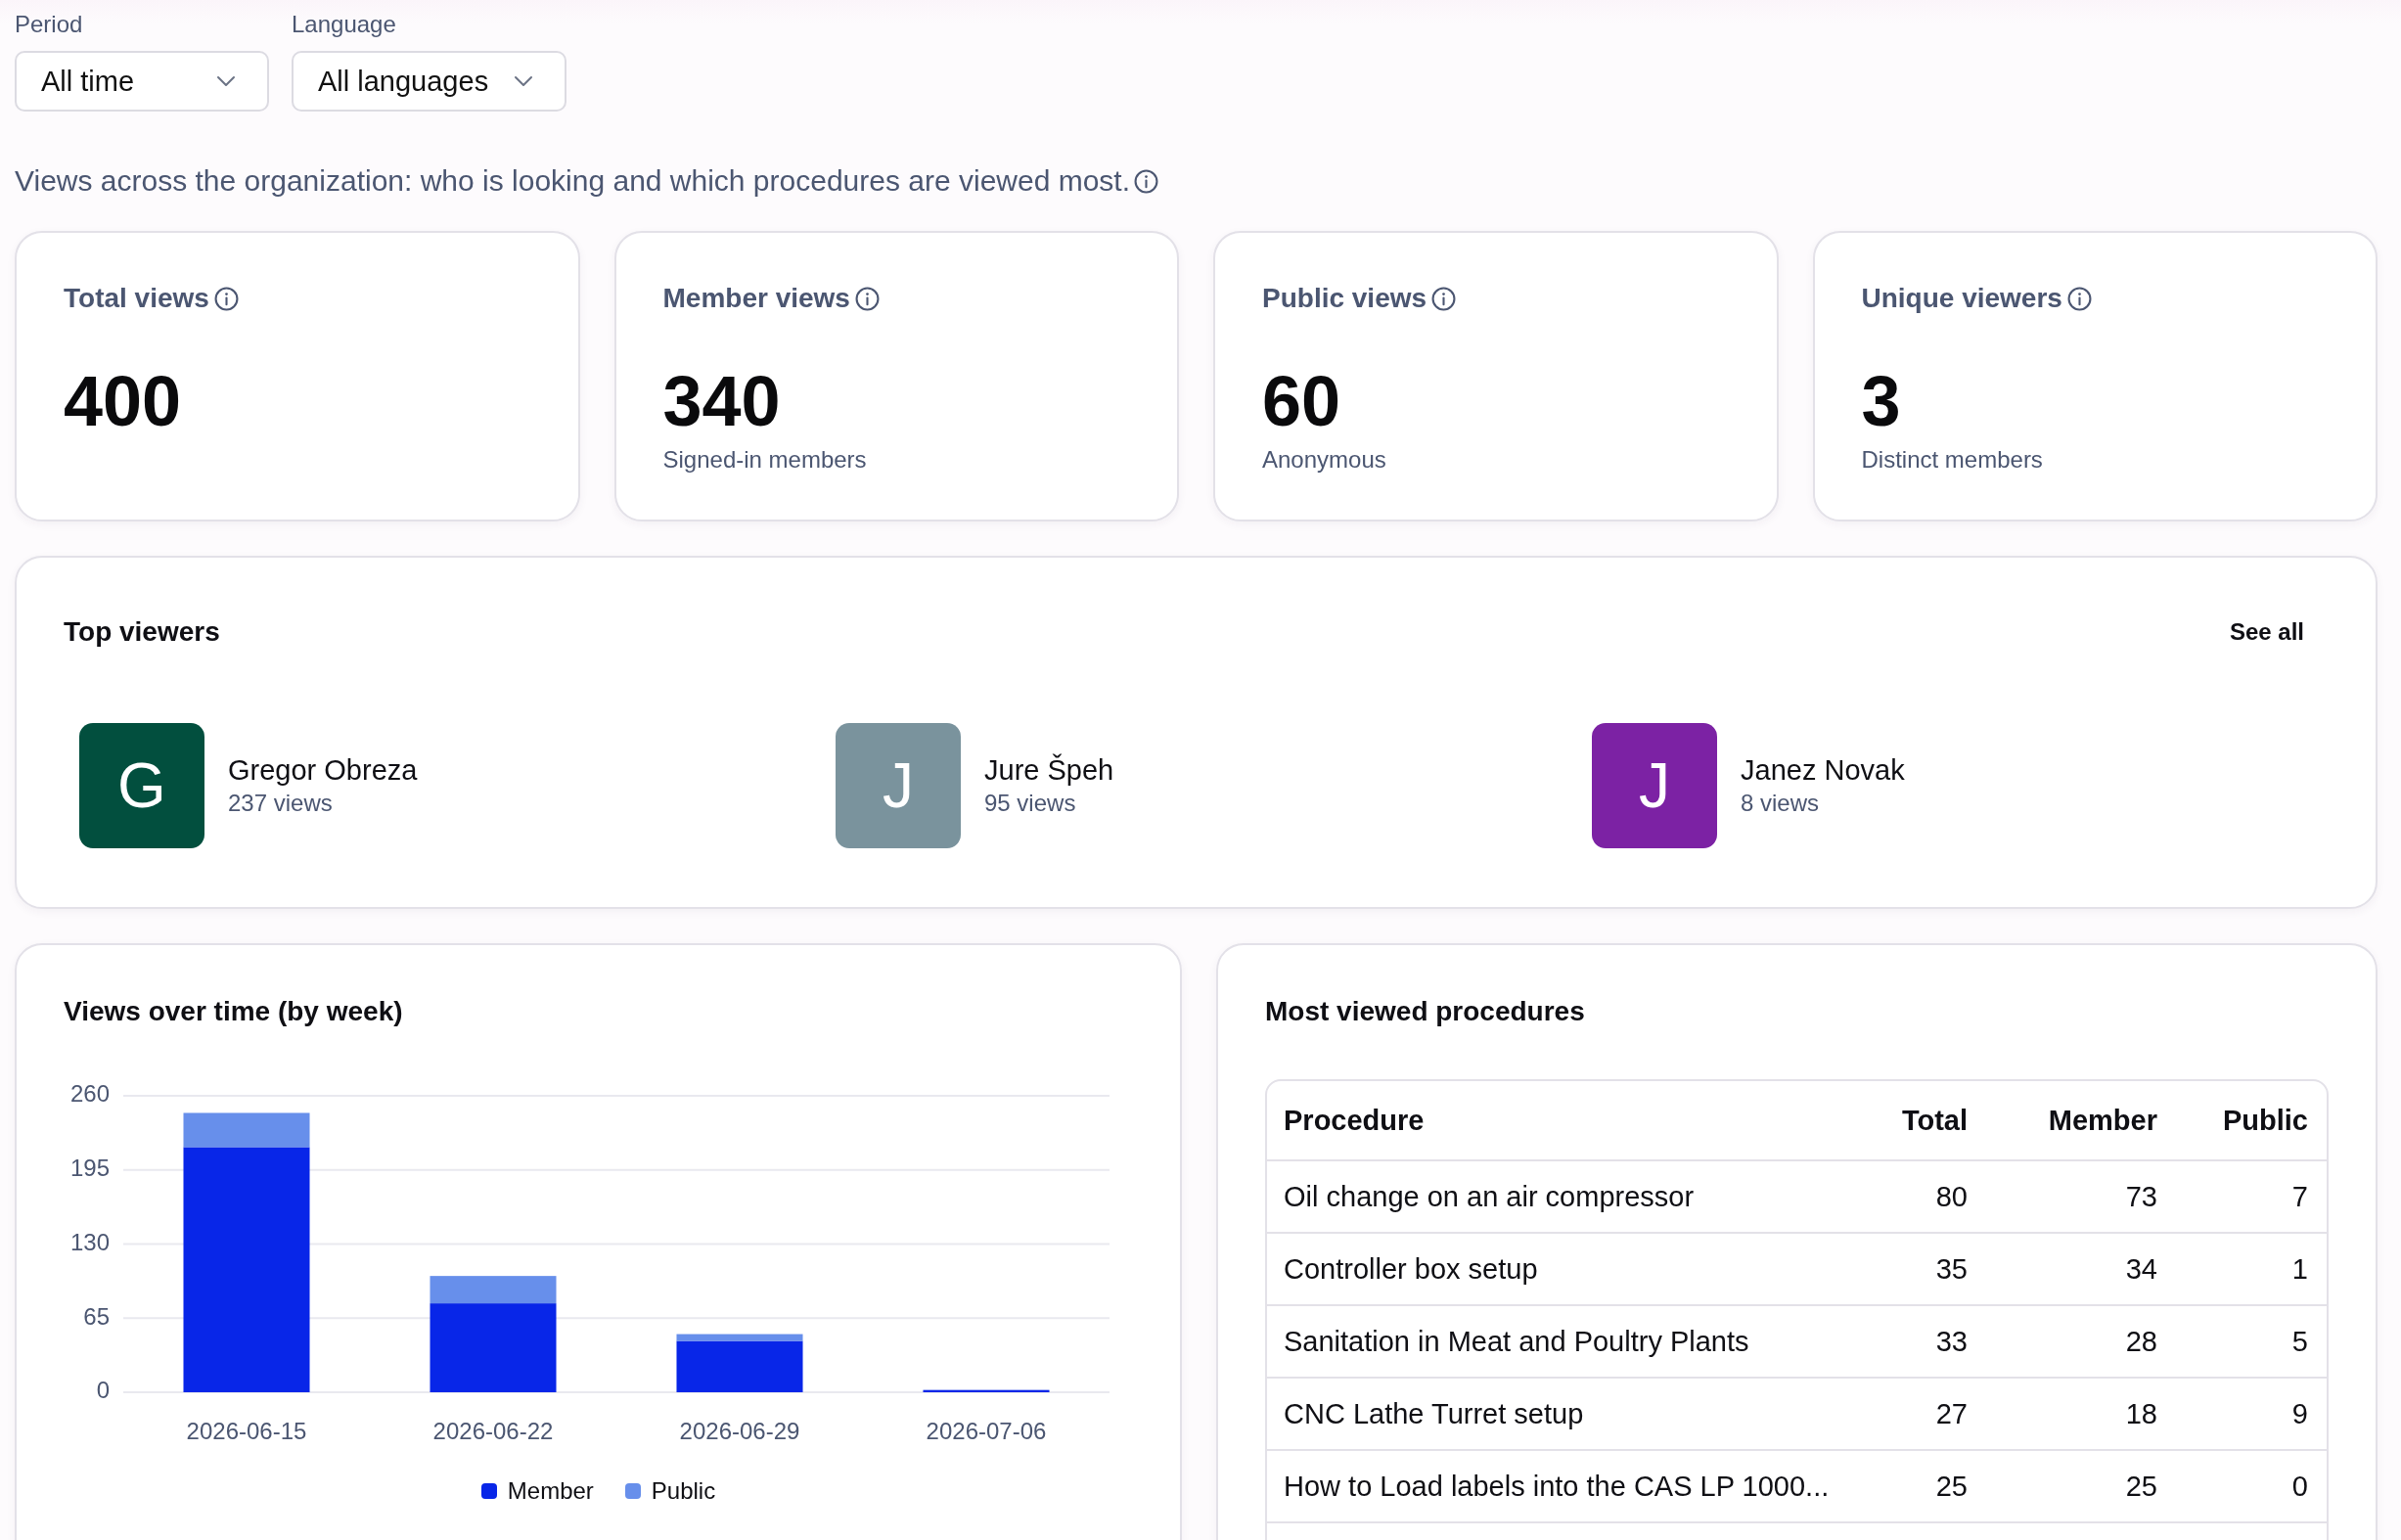 This screenshot has width=2401, height=1540. I want to click on table-cell: 1, so click(2300, 1268).